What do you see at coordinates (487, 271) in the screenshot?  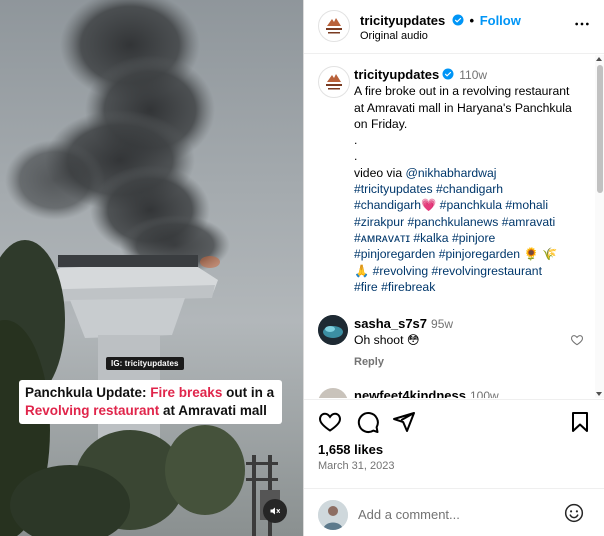 I see `hashtag-link: #revolvingrestaurant` at bounding box center [487, 271].